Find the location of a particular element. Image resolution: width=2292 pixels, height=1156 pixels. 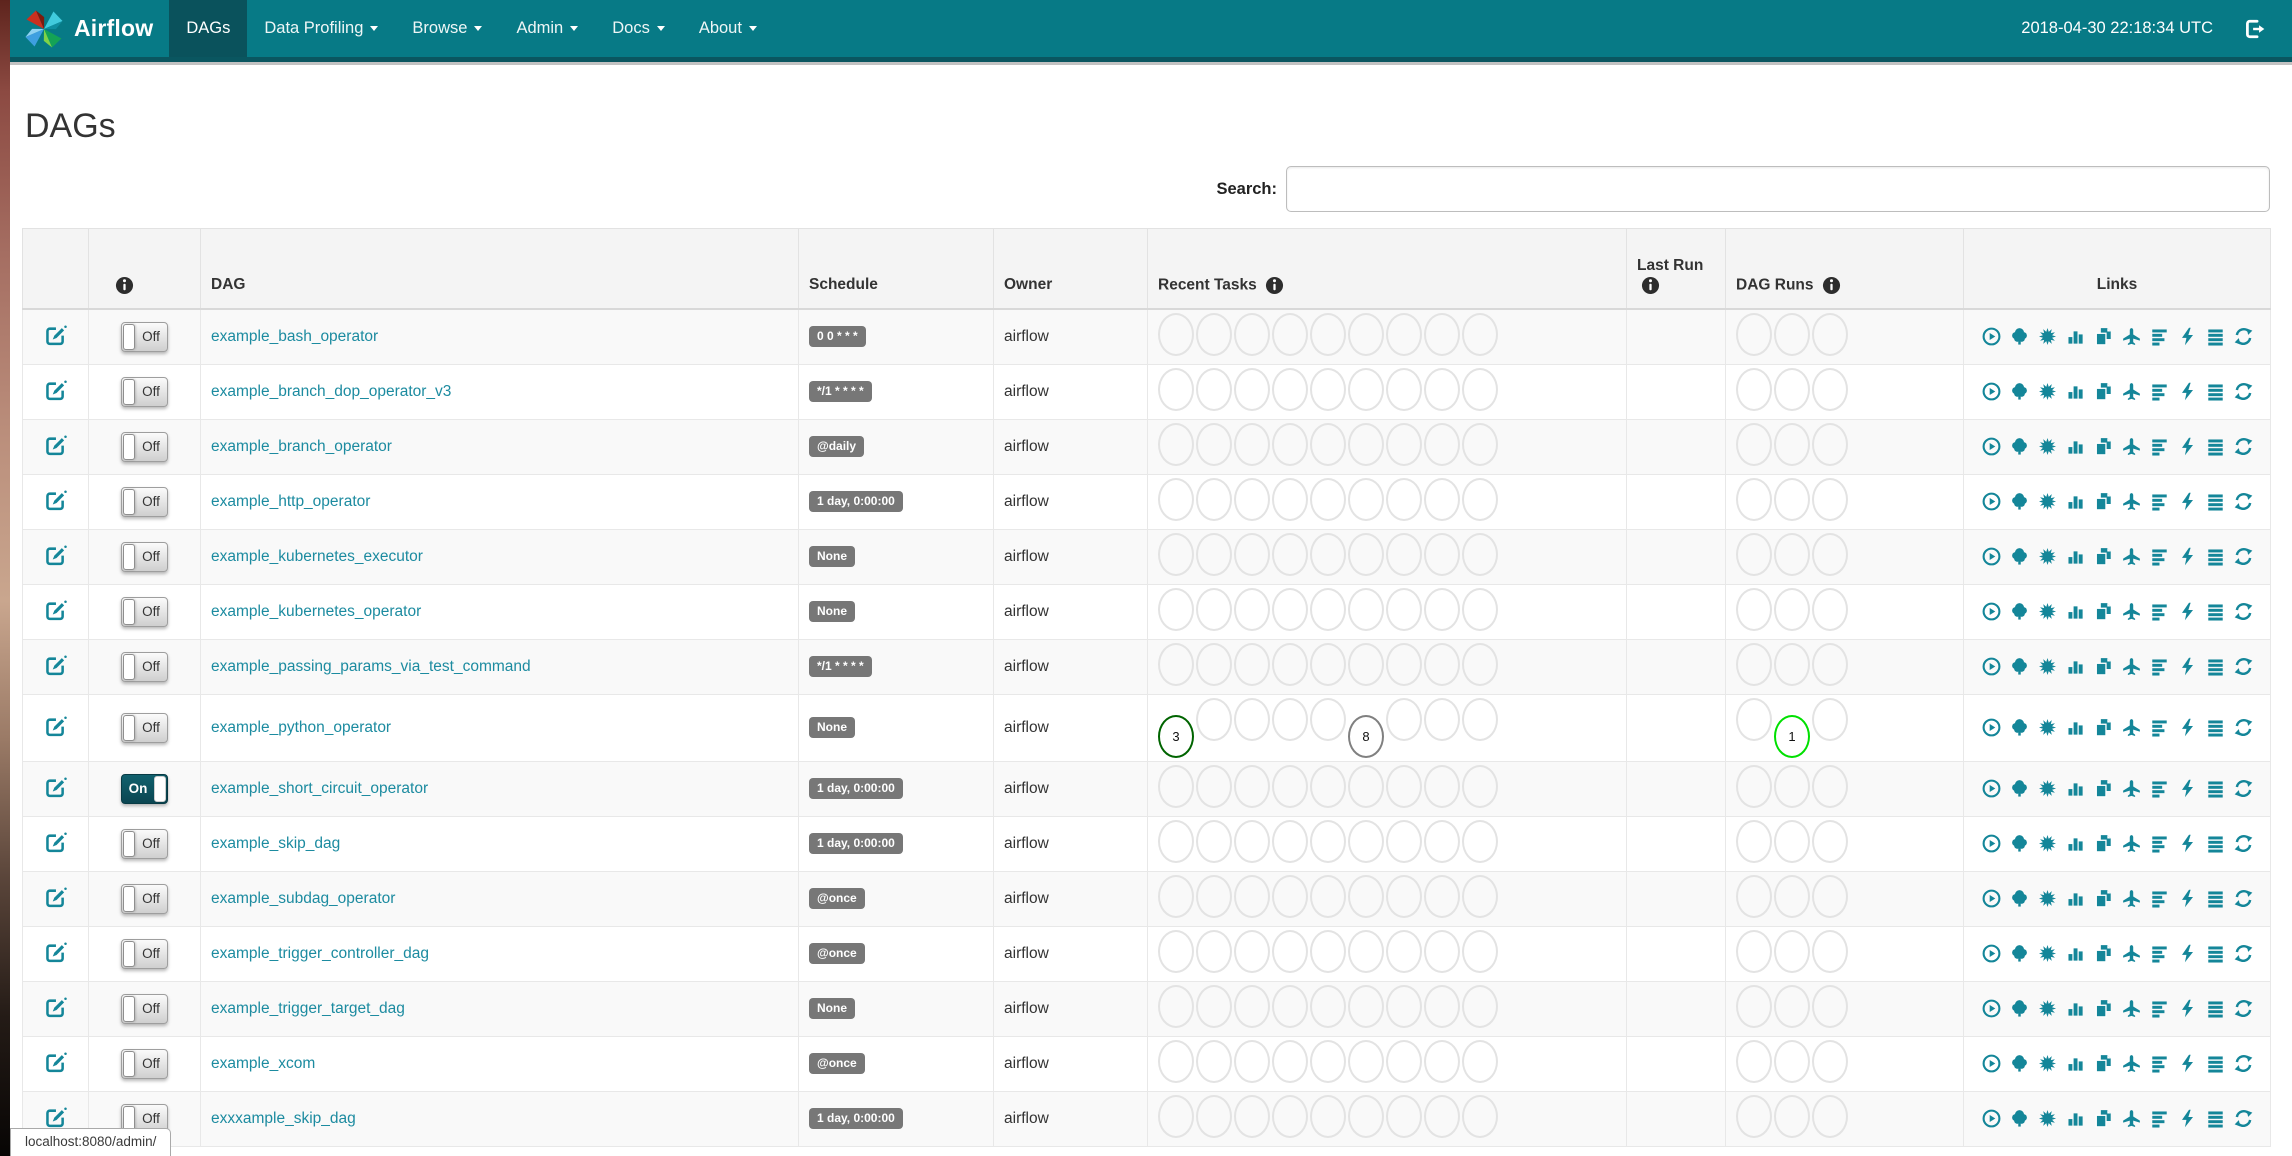

info-icon is located at coordinates (1650, 285).